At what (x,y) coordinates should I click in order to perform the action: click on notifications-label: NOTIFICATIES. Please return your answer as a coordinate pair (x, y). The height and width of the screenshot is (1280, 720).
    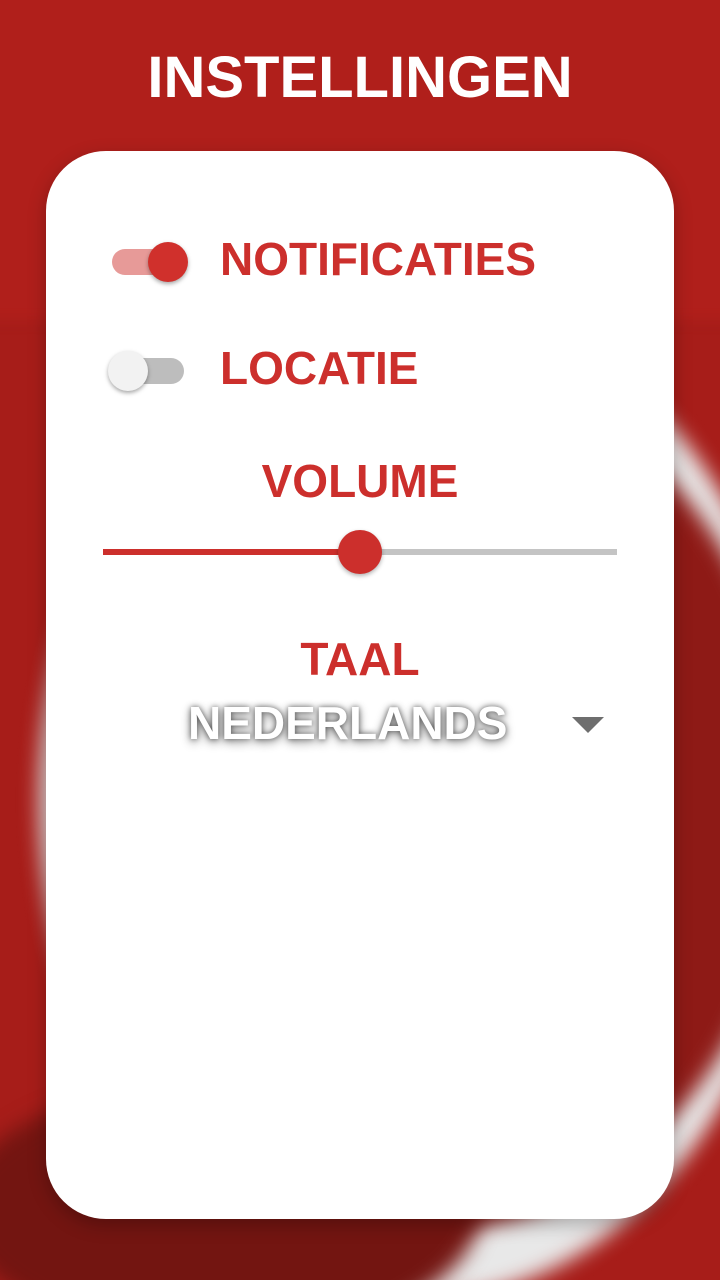
    Looking at the image, I should click on (378, 259).